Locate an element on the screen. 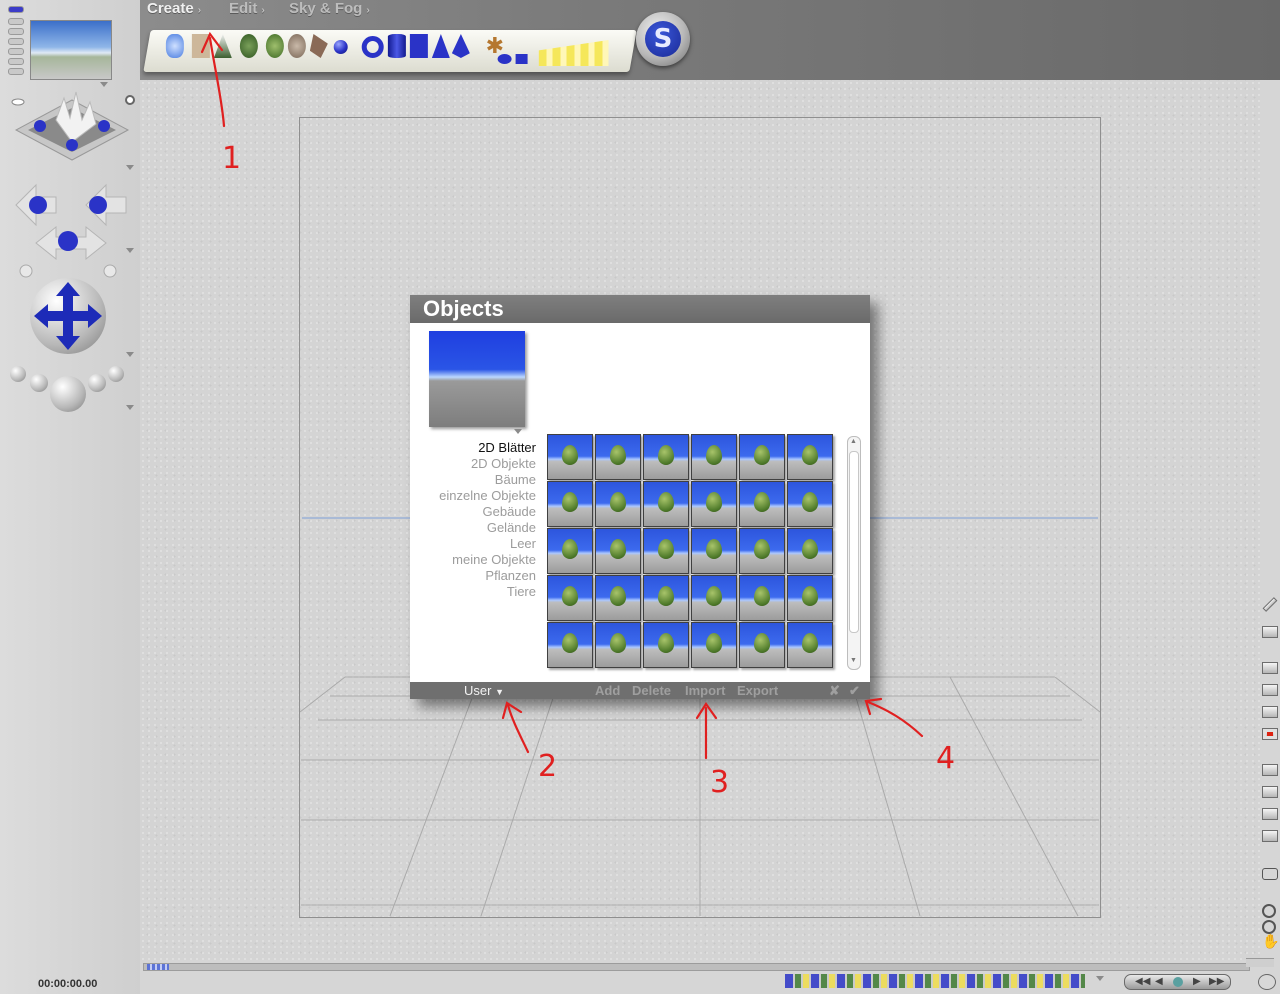 This screenshot has height=994, width=1280. zoom-out-icon is located at coordinates (1269, 927).